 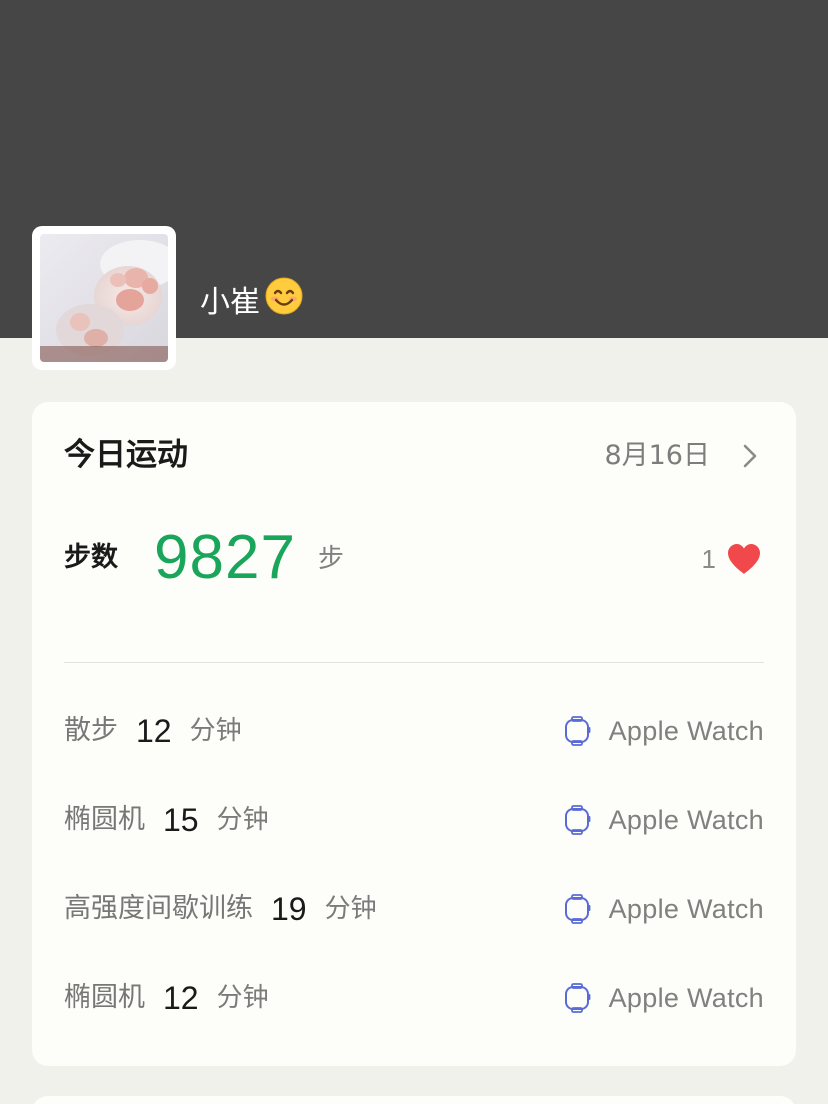 I want to click on divider, so click(x=414, y=662).